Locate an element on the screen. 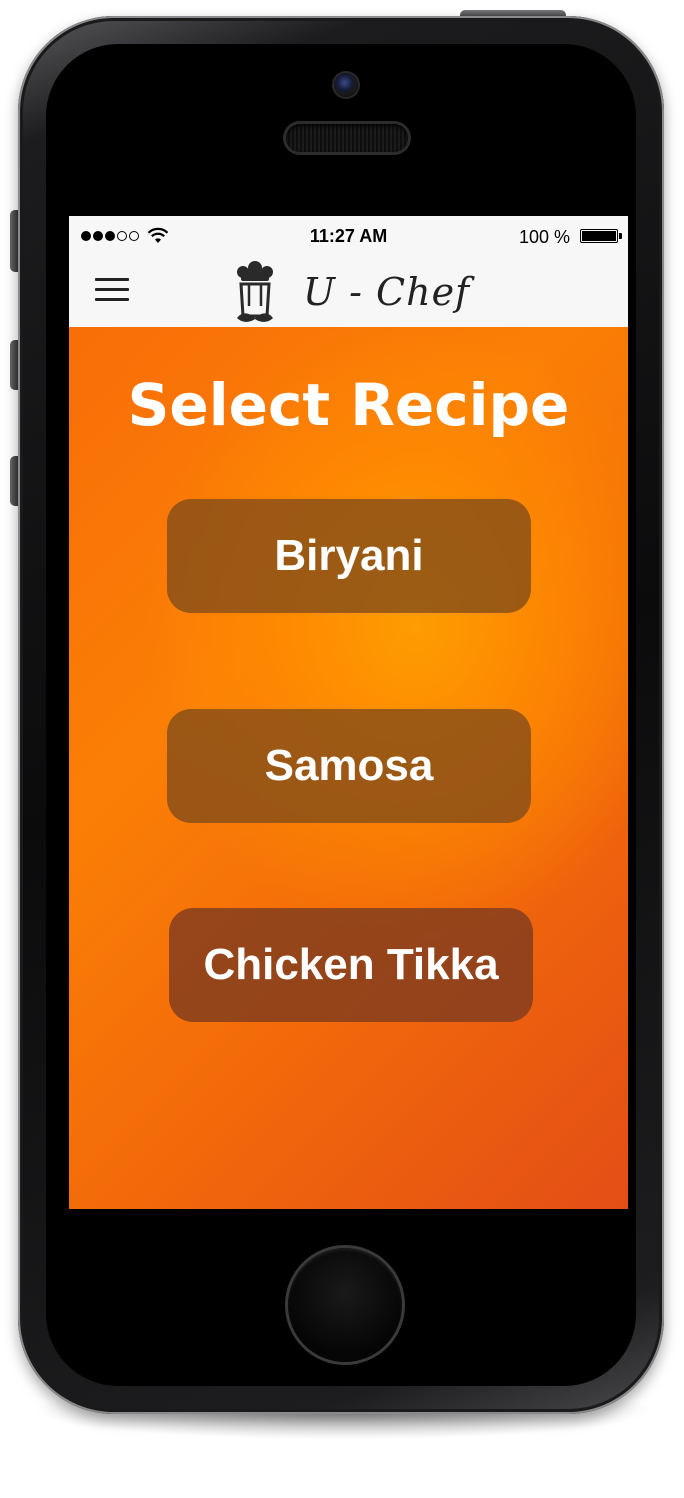 This screenshot has height=1498, width=684. recipe-button-samosa: Samosa is located at coordinates (349, 766).